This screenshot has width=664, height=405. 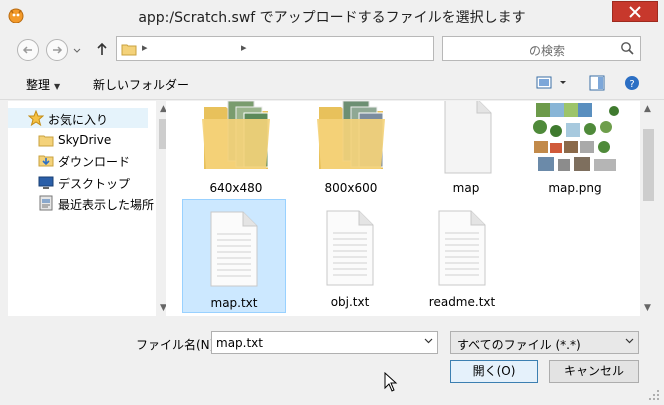 I want to click on sidebar-item-downloads: ダウンロード, so click(x=78, y=160).